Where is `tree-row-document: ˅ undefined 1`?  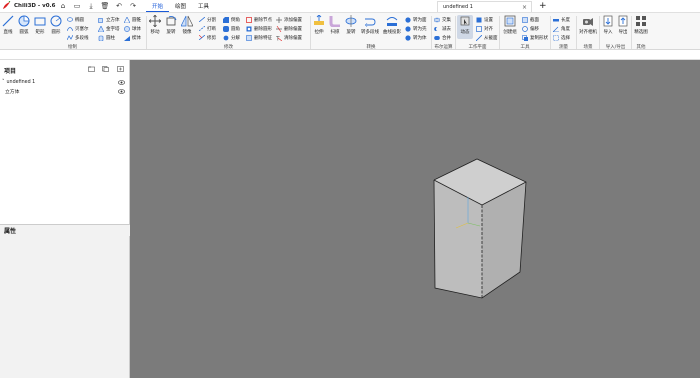 tree-row-document: ˅ undefined 1 is located at coordinates (65, 82).